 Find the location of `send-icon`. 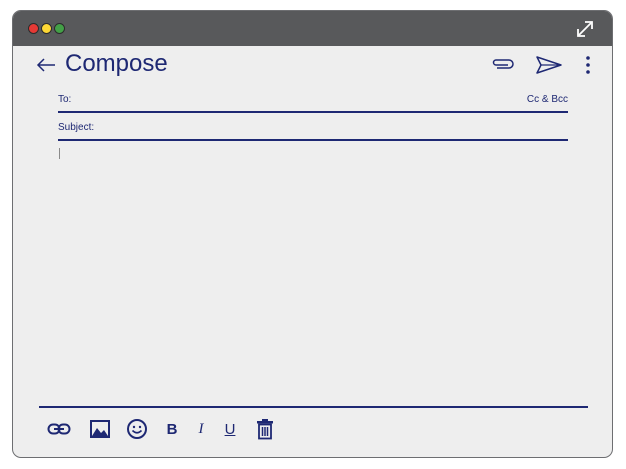

send-icon is located at coordinates (549, 65).